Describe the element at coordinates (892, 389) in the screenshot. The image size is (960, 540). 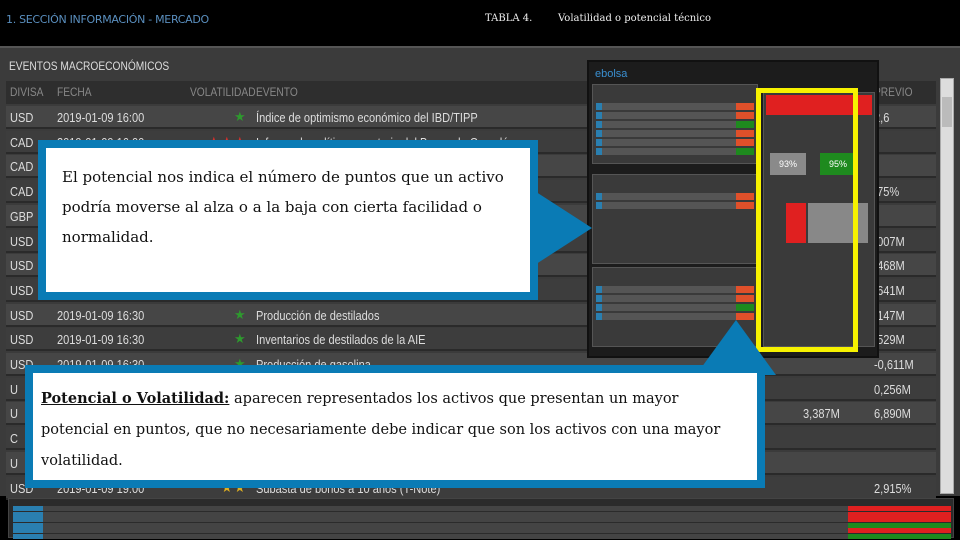
I see `cell-previo: 0,256M` at that location.